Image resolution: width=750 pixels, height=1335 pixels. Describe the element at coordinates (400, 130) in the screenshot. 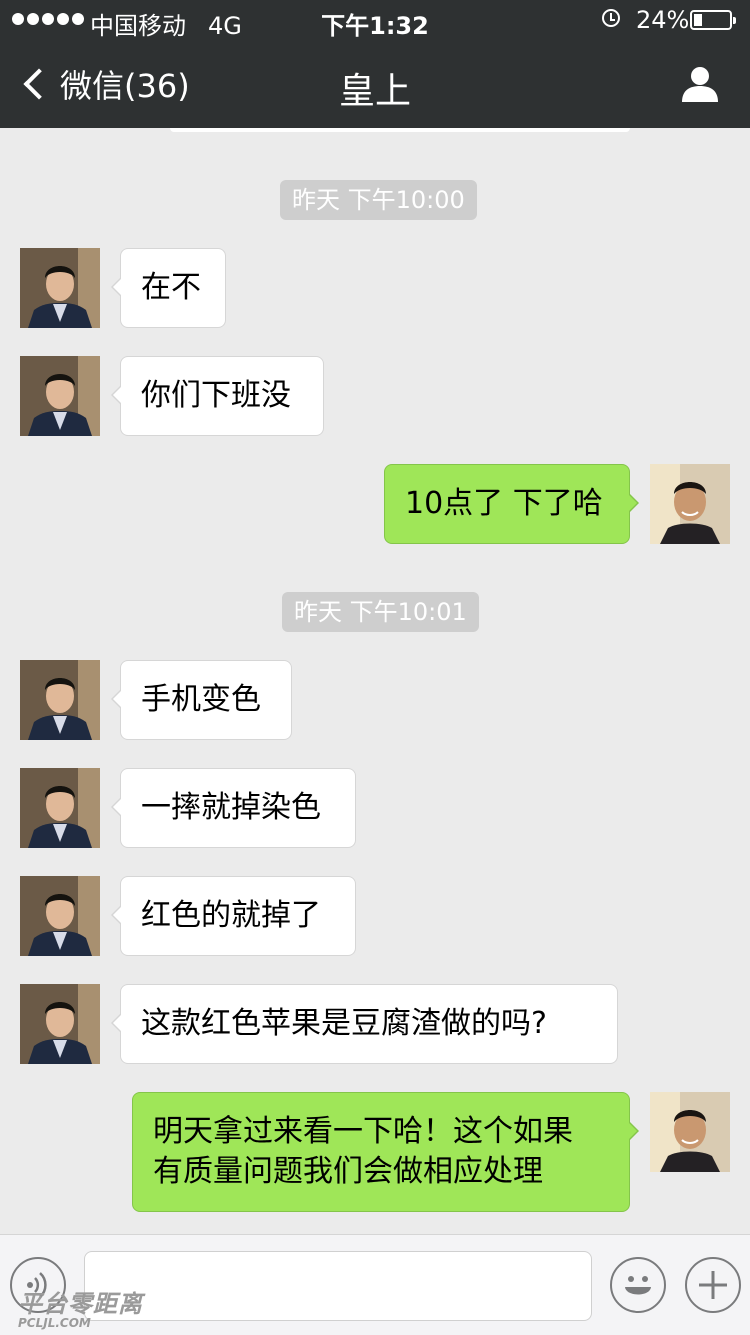

I see `previous-message-edge` at that location.